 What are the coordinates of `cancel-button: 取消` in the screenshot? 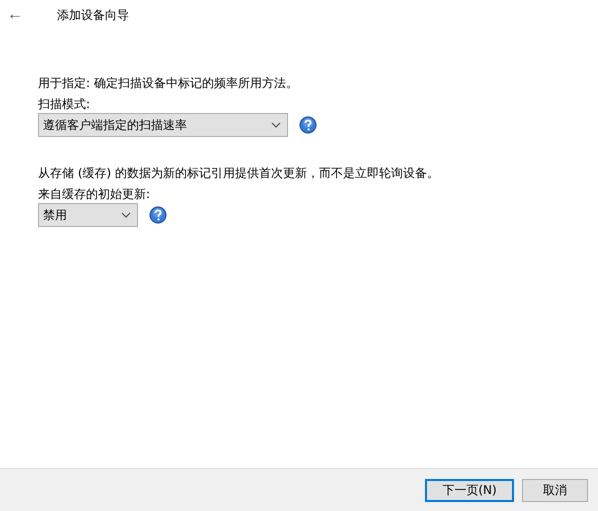 It's located at (555, 490).